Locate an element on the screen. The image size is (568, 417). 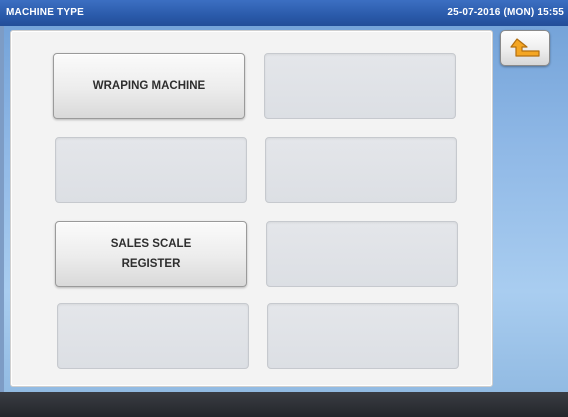
screen-bottom-bezel is located at coordinates (284, 404).